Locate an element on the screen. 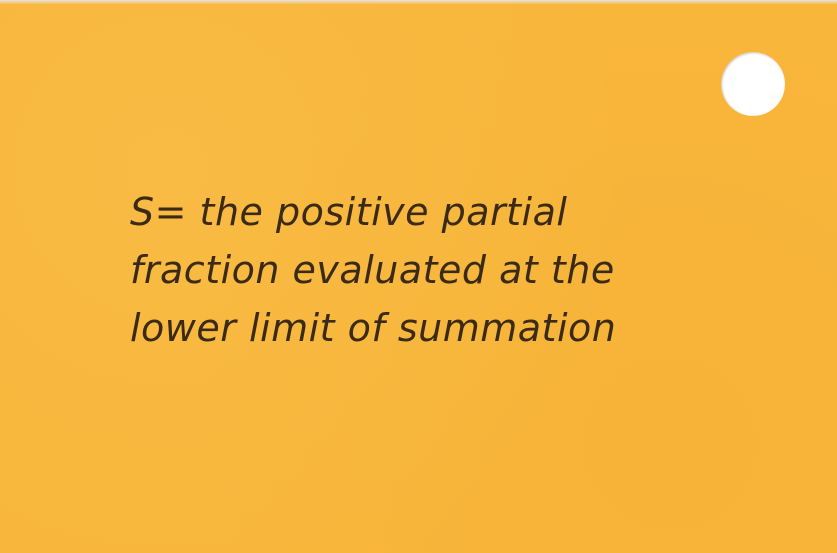 This screenshot has width=837, height=553. punch-hole is located at coordinates (753, 84).